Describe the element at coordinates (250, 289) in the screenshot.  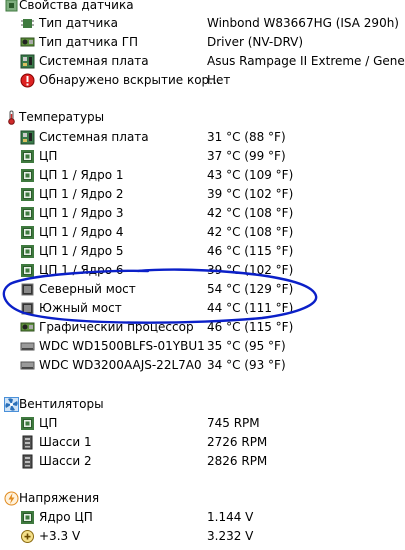
I see `row-value: 54 °C (129 °F)` at that location.